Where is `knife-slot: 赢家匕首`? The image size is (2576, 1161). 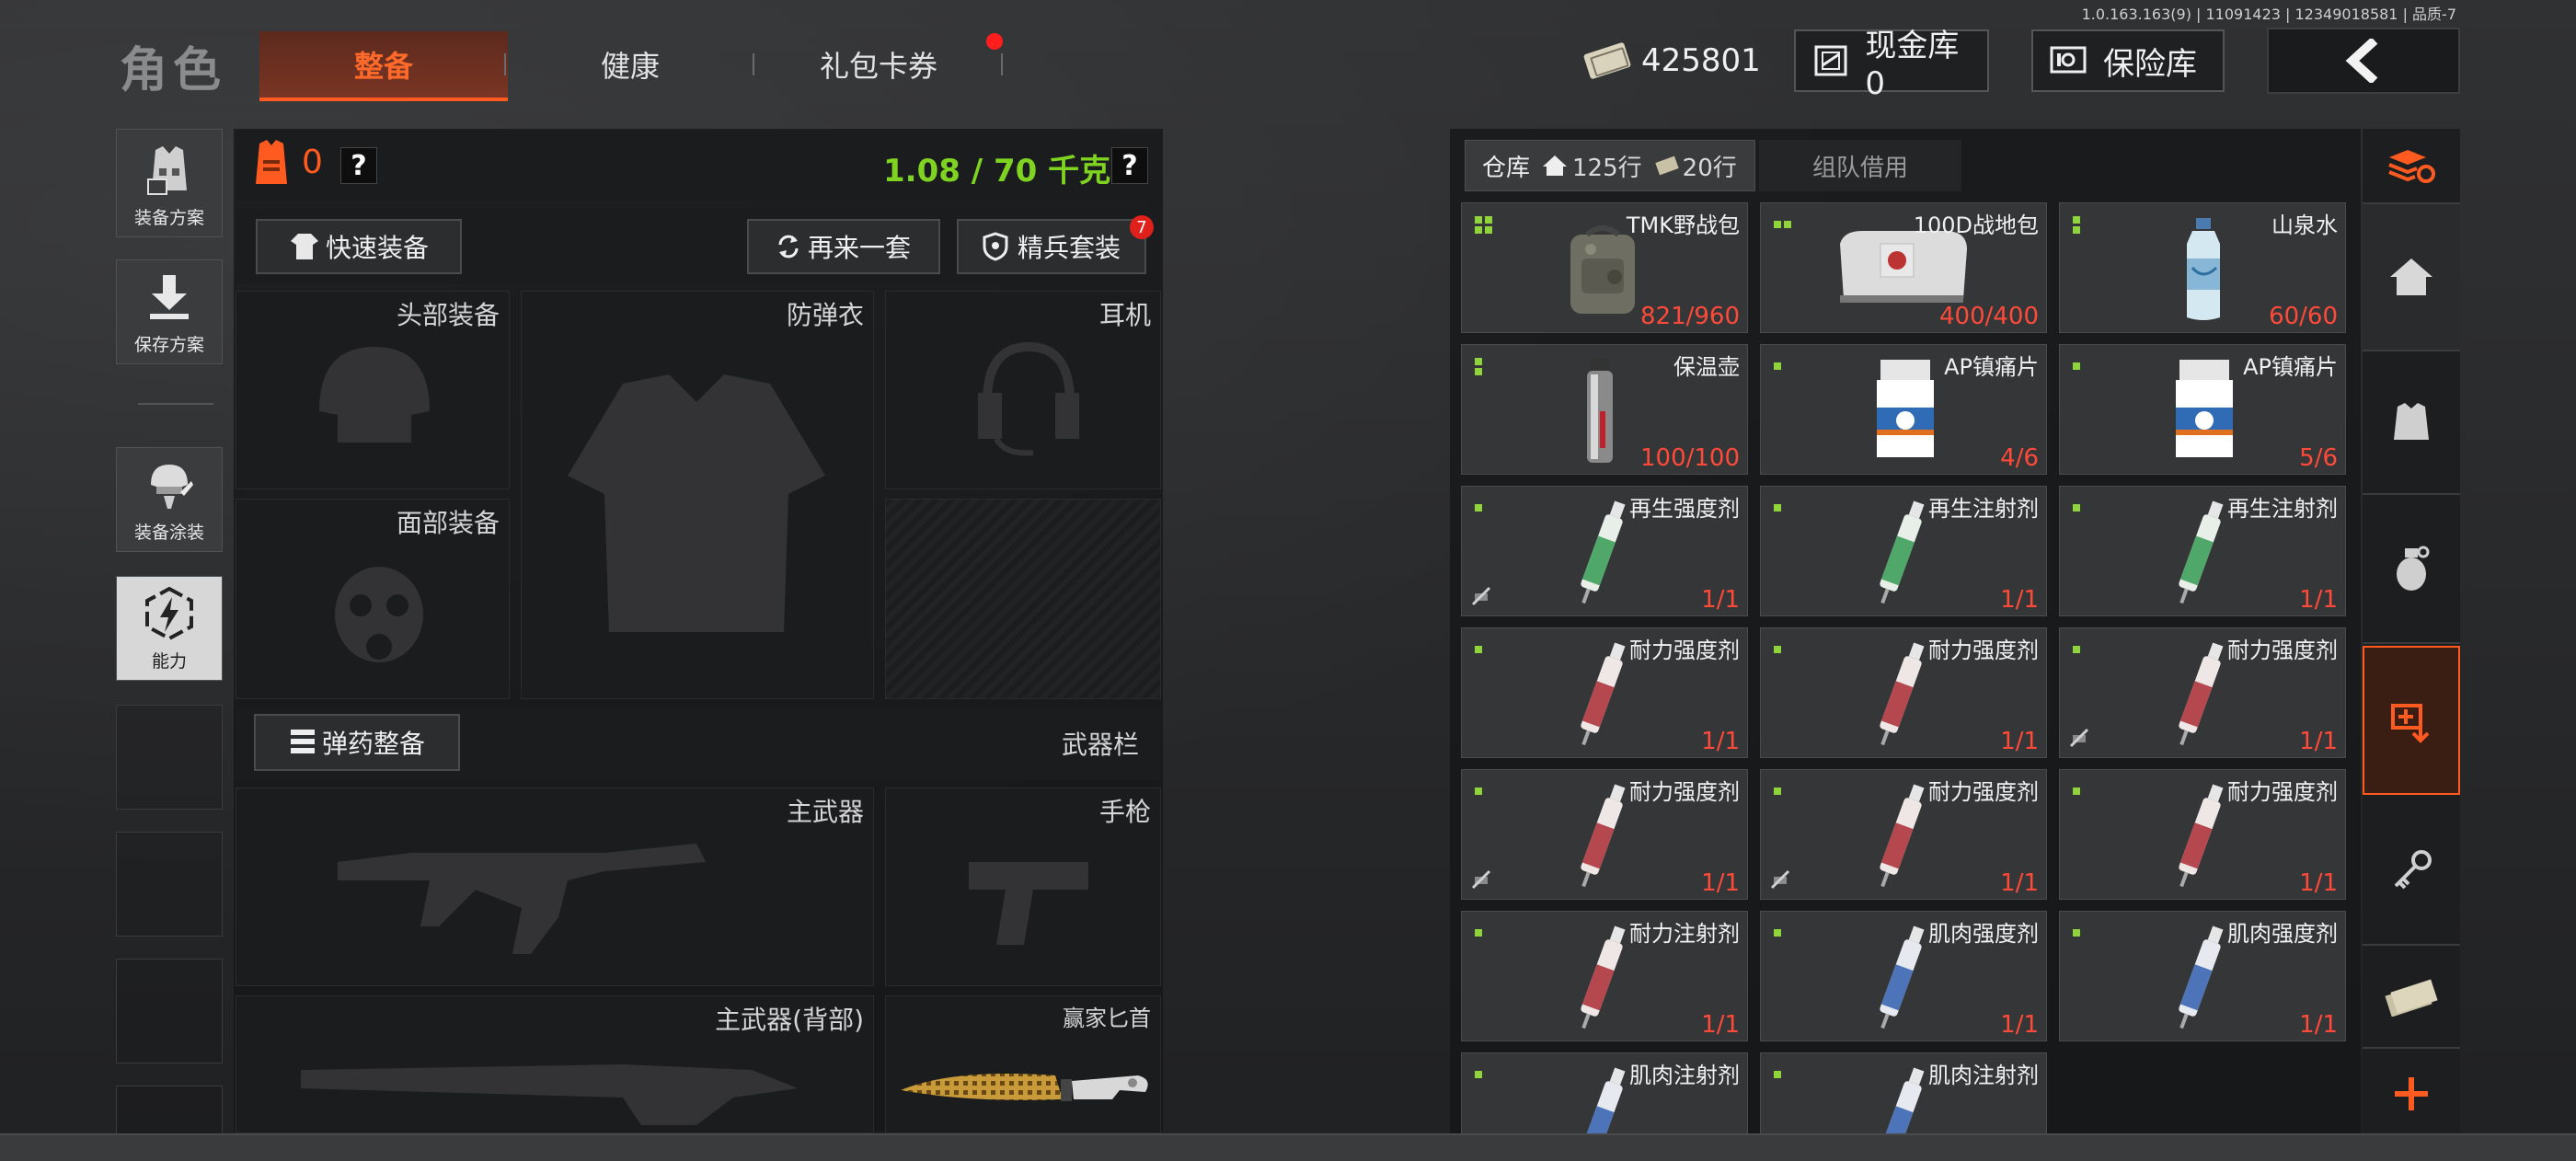 knife-slot: 赢家匕首 is located at coordinates (1023, 1064).